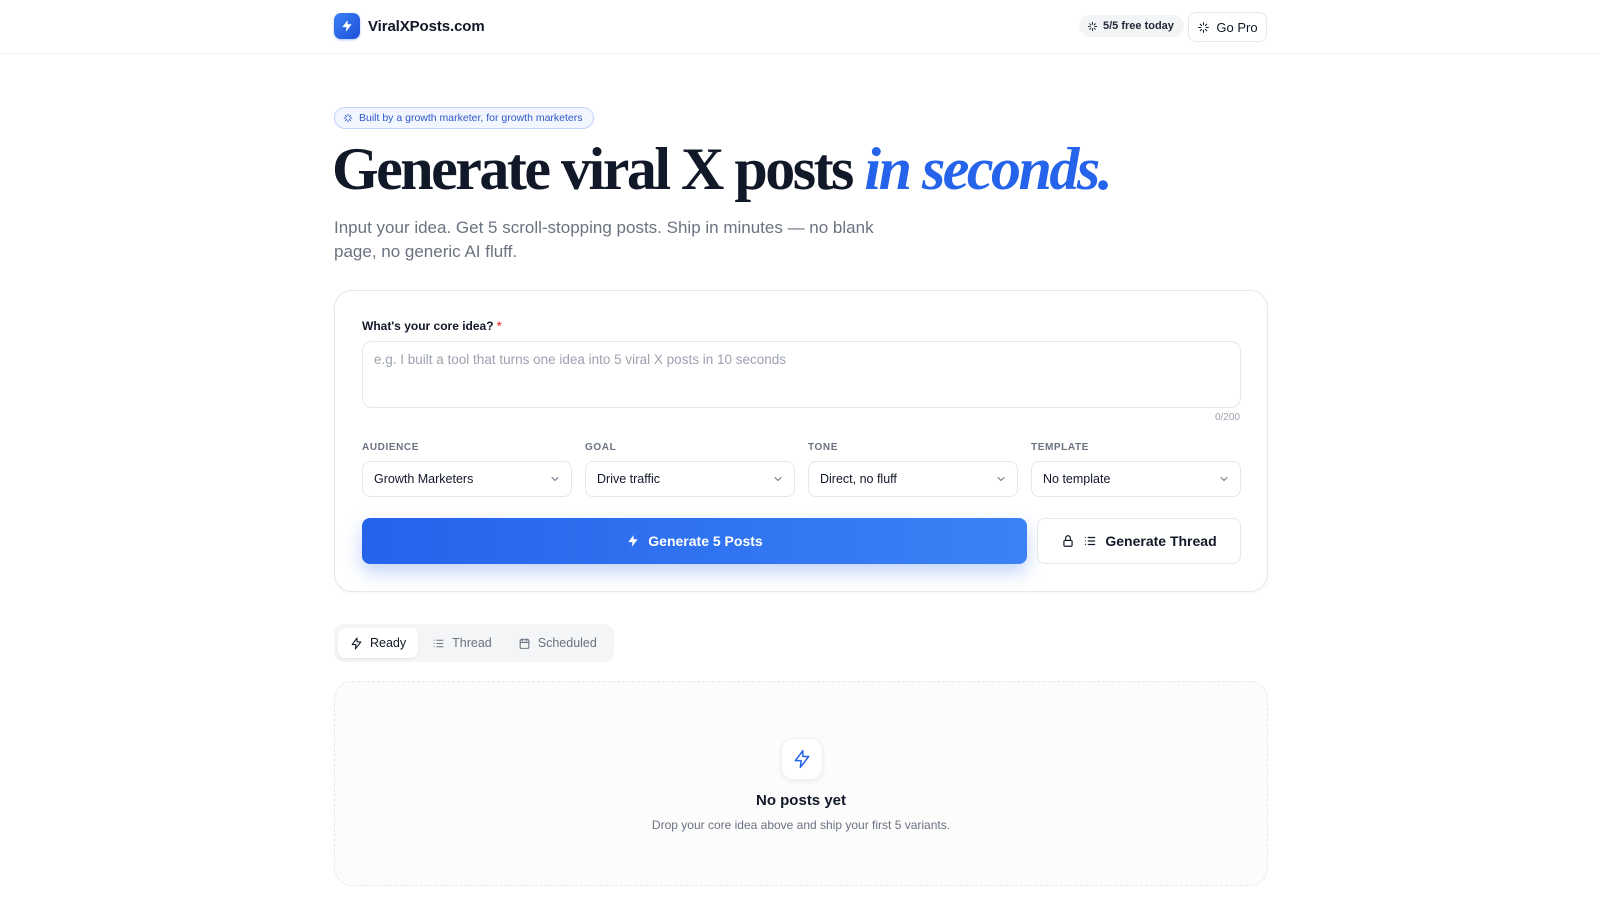  What do you see at coordinates (428, 326) in the screenshot?
I see `idea-label-text: What's your core idea?` at bounding box center [428, 326].